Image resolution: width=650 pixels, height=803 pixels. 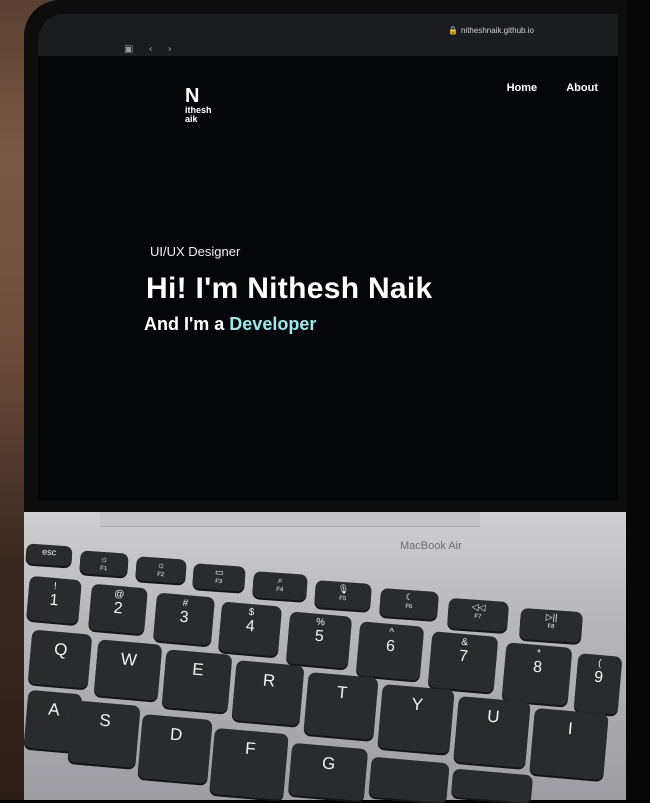 I want to click on key-s: S, so click(x=104, y=734).